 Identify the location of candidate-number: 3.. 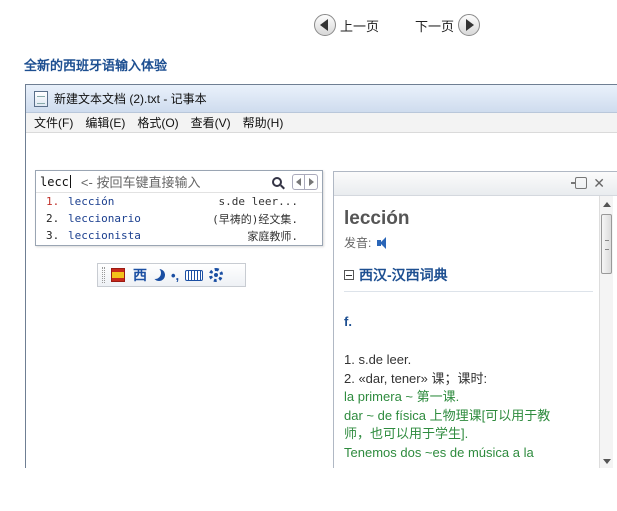
(53, 235).